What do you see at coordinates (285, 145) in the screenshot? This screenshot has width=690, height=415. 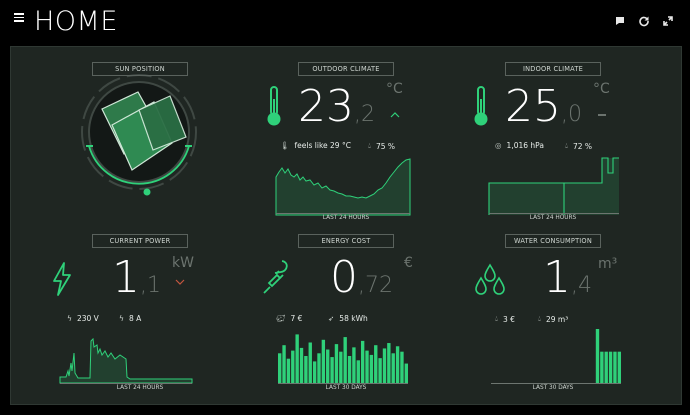 I see `thermometer-small-icon: 🌡︎` at bounding box center [285, 145].